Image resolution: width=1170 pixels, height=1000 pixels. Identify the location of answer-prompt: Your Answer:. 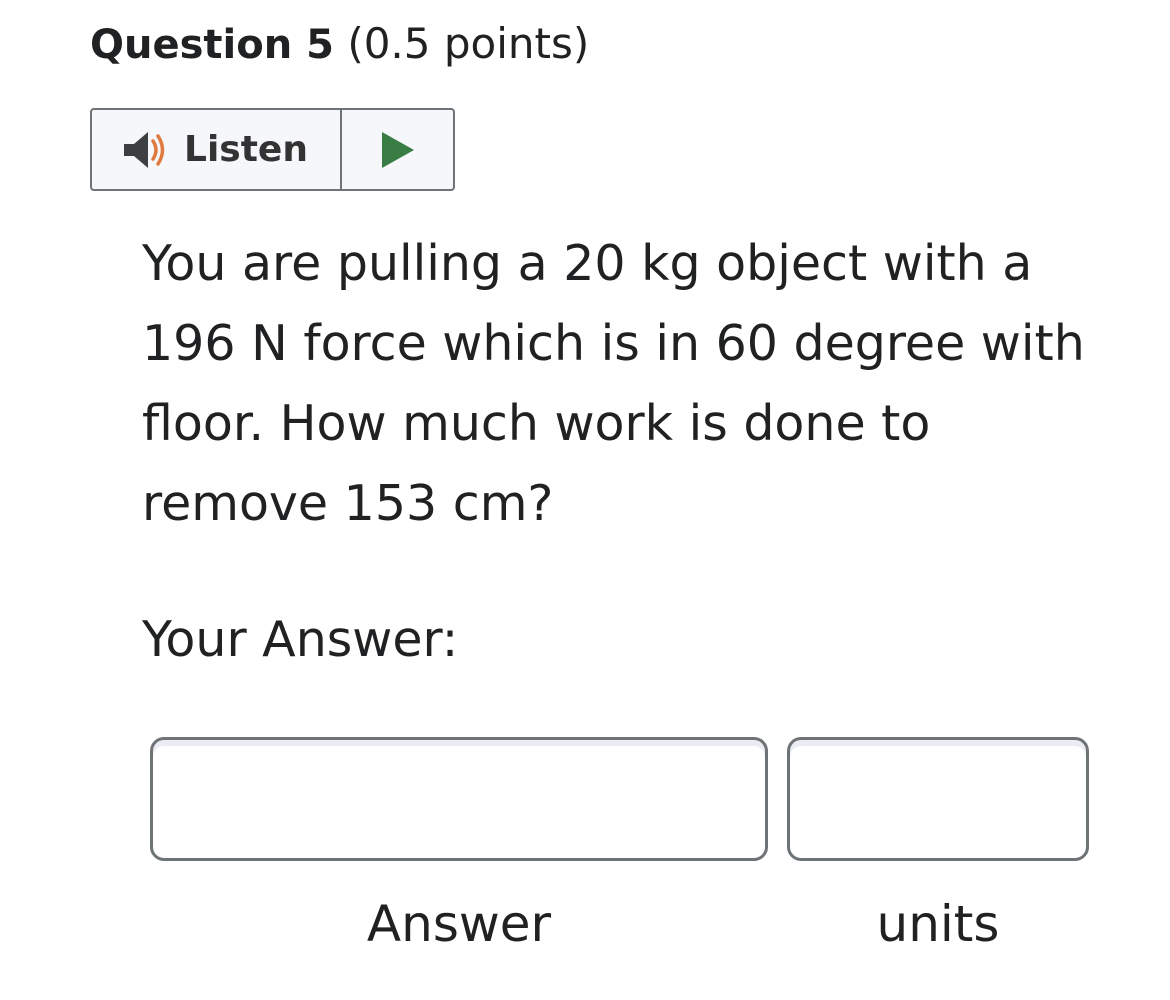
(300, 639).